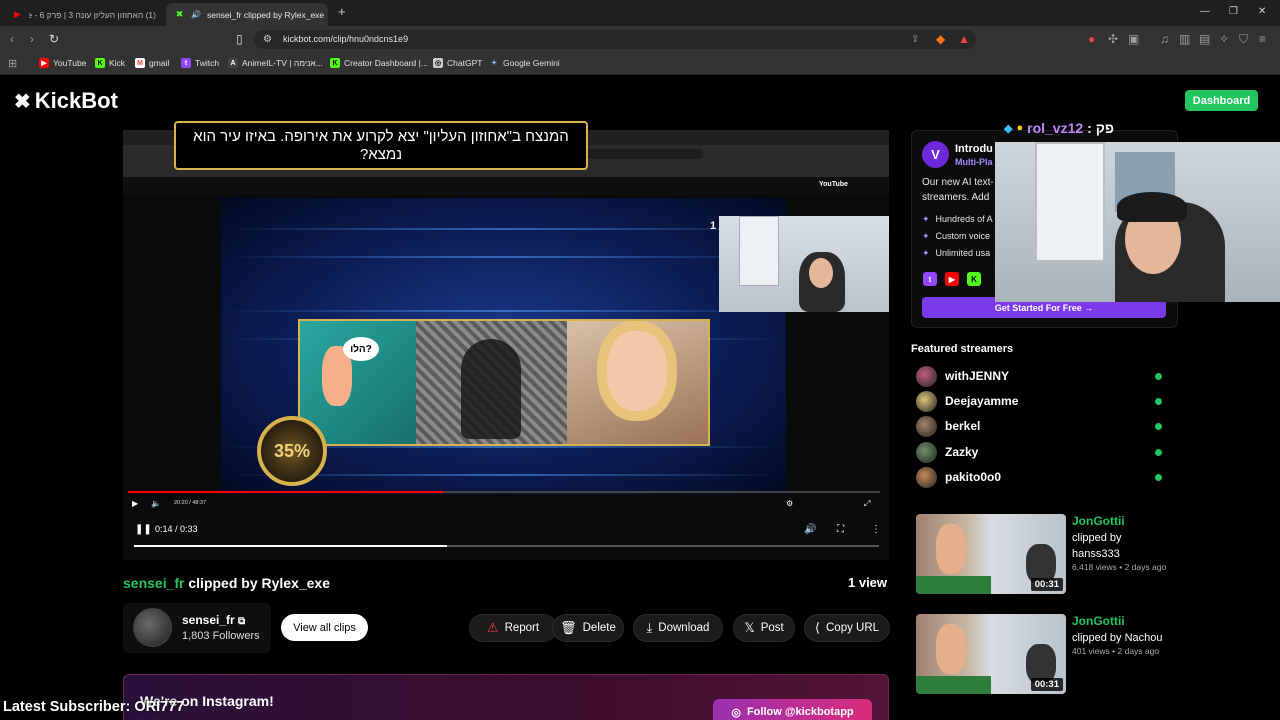 This screenshot has width=1280, height=720. I want to click on bookmark-icon: ▯, so click(239, 39).